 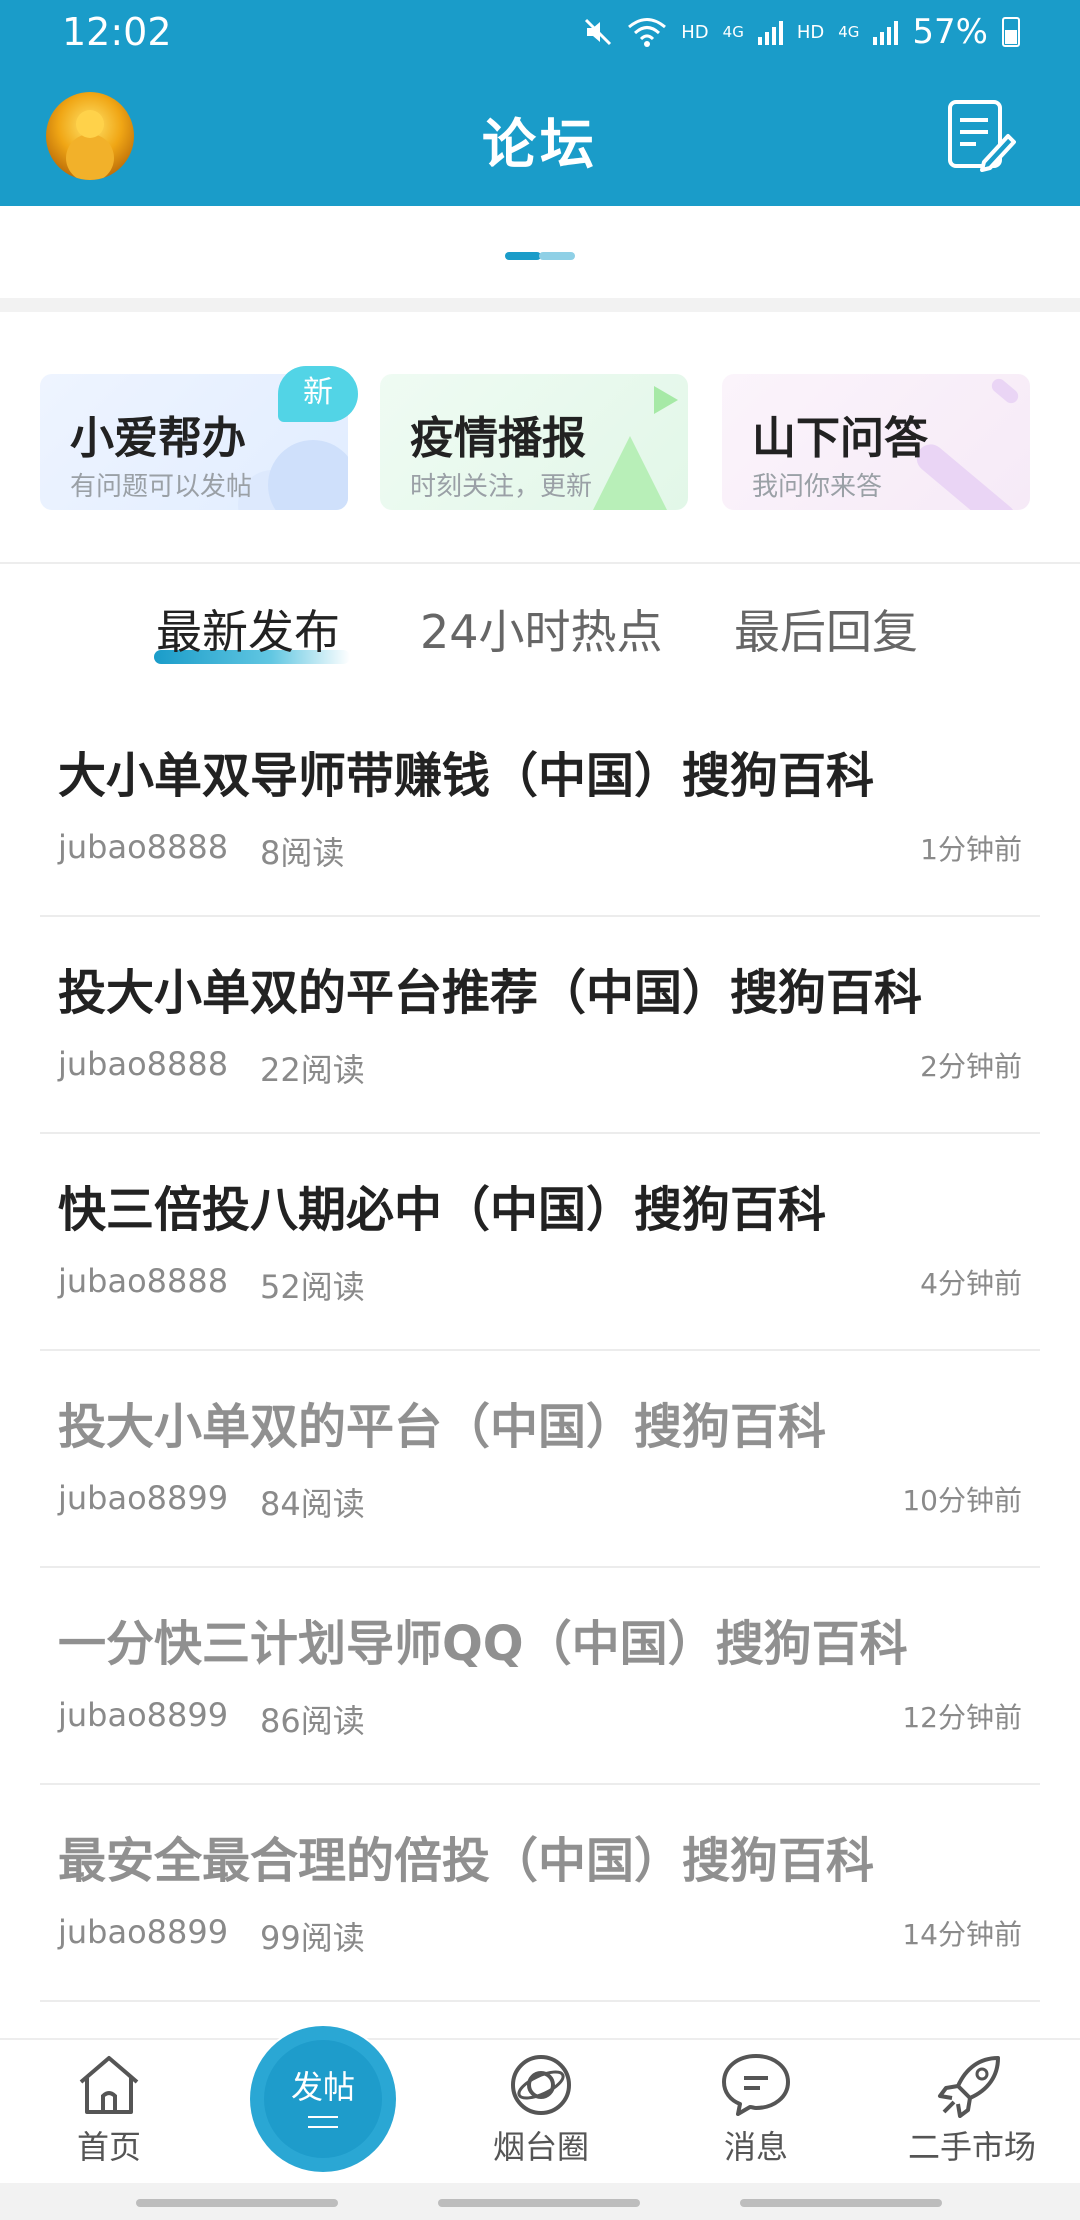 What do you see at coordinates (971, 1283) in the screenshot?
I see `post-time: 4分钟前` at bounding box center [971, 1283].